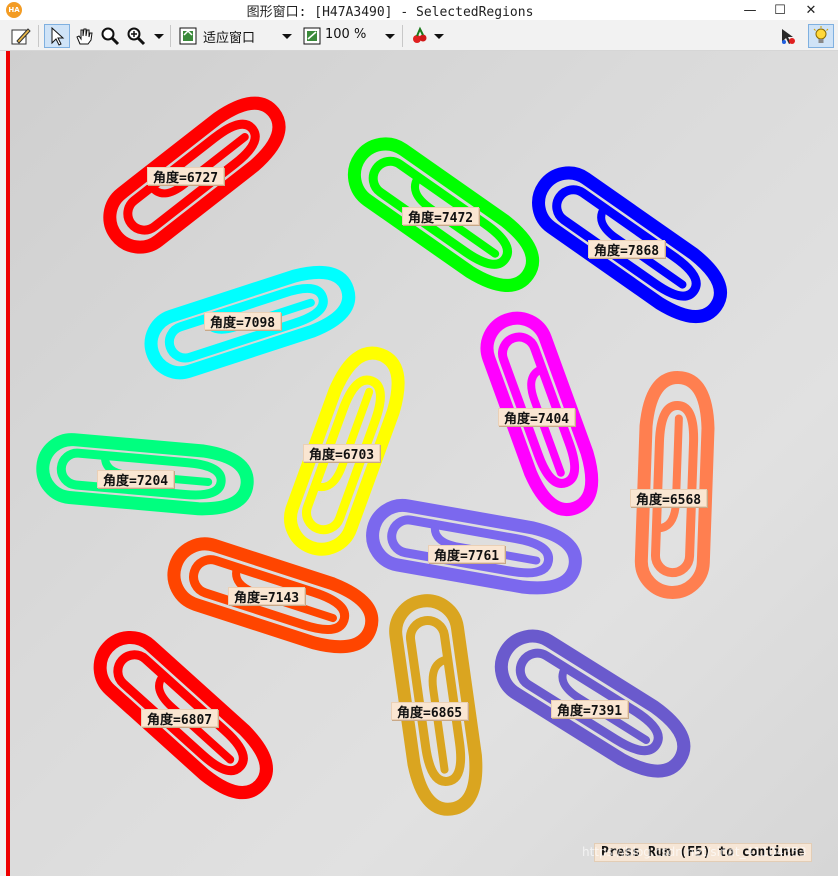 The height and width of the screenshot is (876, 838). What do you see at coordinates (267, 596) in the screenshot?
I see `angle-label-10: 角度=7143` at bounding box center [267, 596].